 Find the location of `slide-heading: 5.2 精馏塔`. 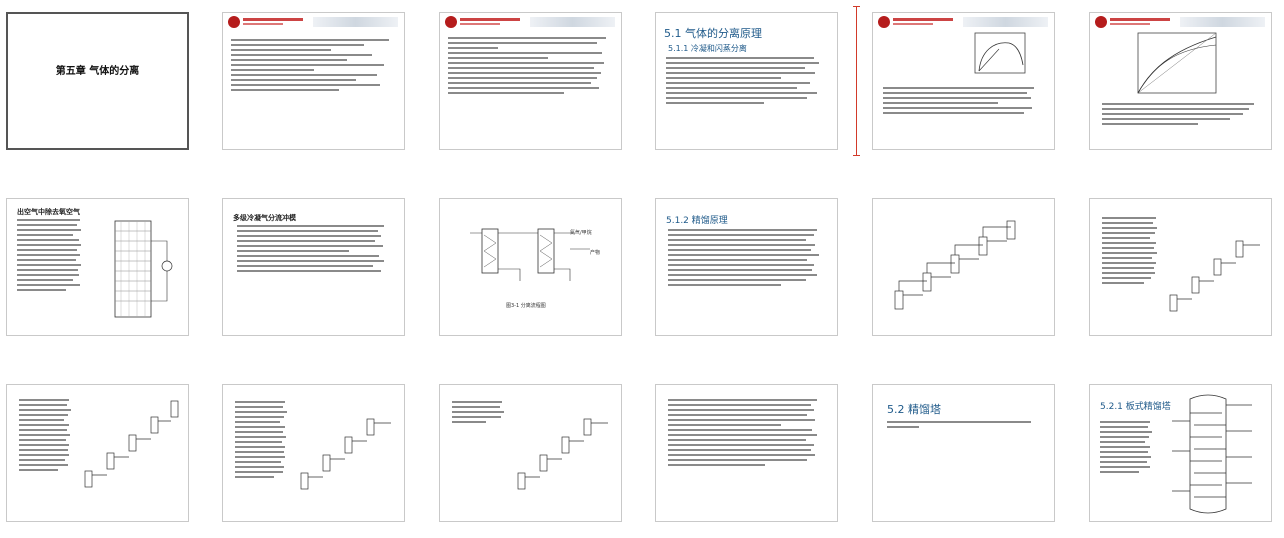

slide-heading: 5.2 精馏塔 is located at coordinates (914, 409).